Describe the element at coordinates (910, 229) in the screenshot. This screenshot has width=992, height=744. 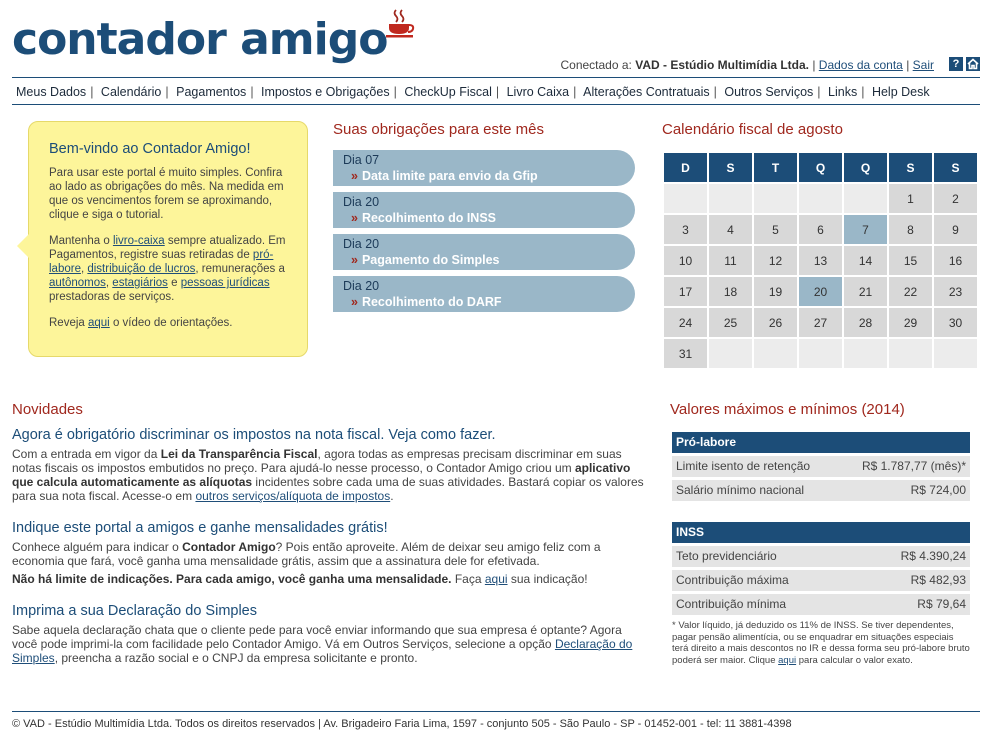
I see `calendar-day: 8` at that location.